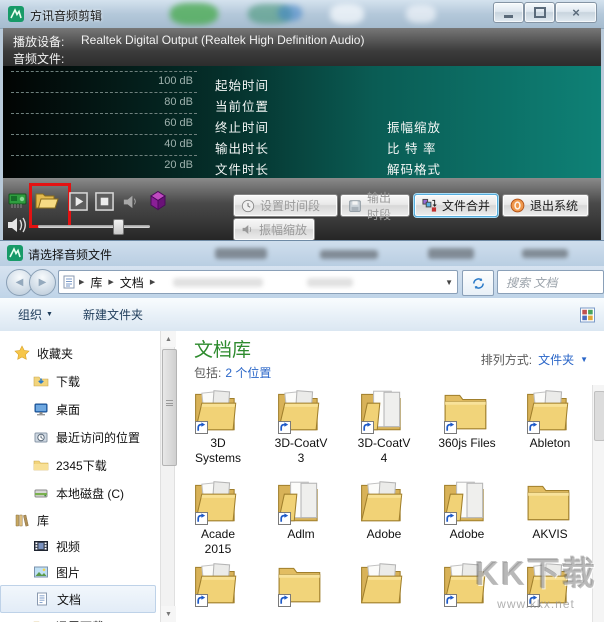 This screenshot has width=604, height=622. What do you see at coordinates (80, 620) in the screenshot?
I see `sidebar-item-label: 迅雷下载` at bounding box center [80, 620].